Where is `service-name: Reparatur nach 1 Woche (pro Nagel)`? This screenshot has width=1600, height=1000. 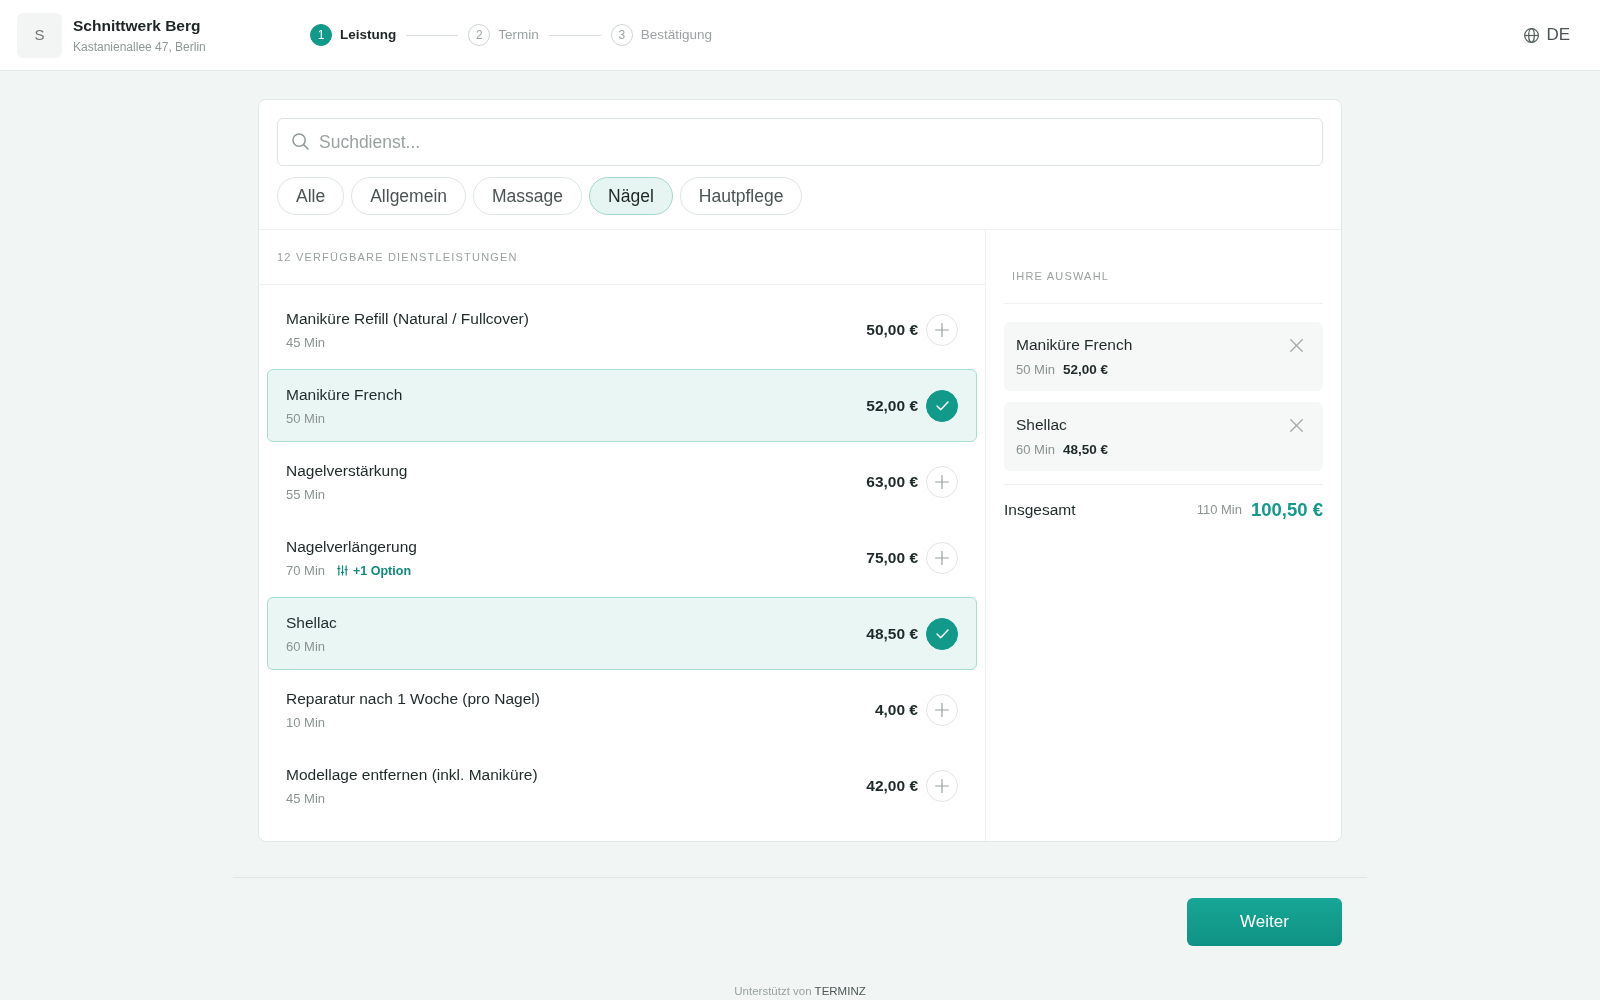 service-name: Reparatur nach 1 Woche (pro Nagel) is located at coordinates (413, 698).